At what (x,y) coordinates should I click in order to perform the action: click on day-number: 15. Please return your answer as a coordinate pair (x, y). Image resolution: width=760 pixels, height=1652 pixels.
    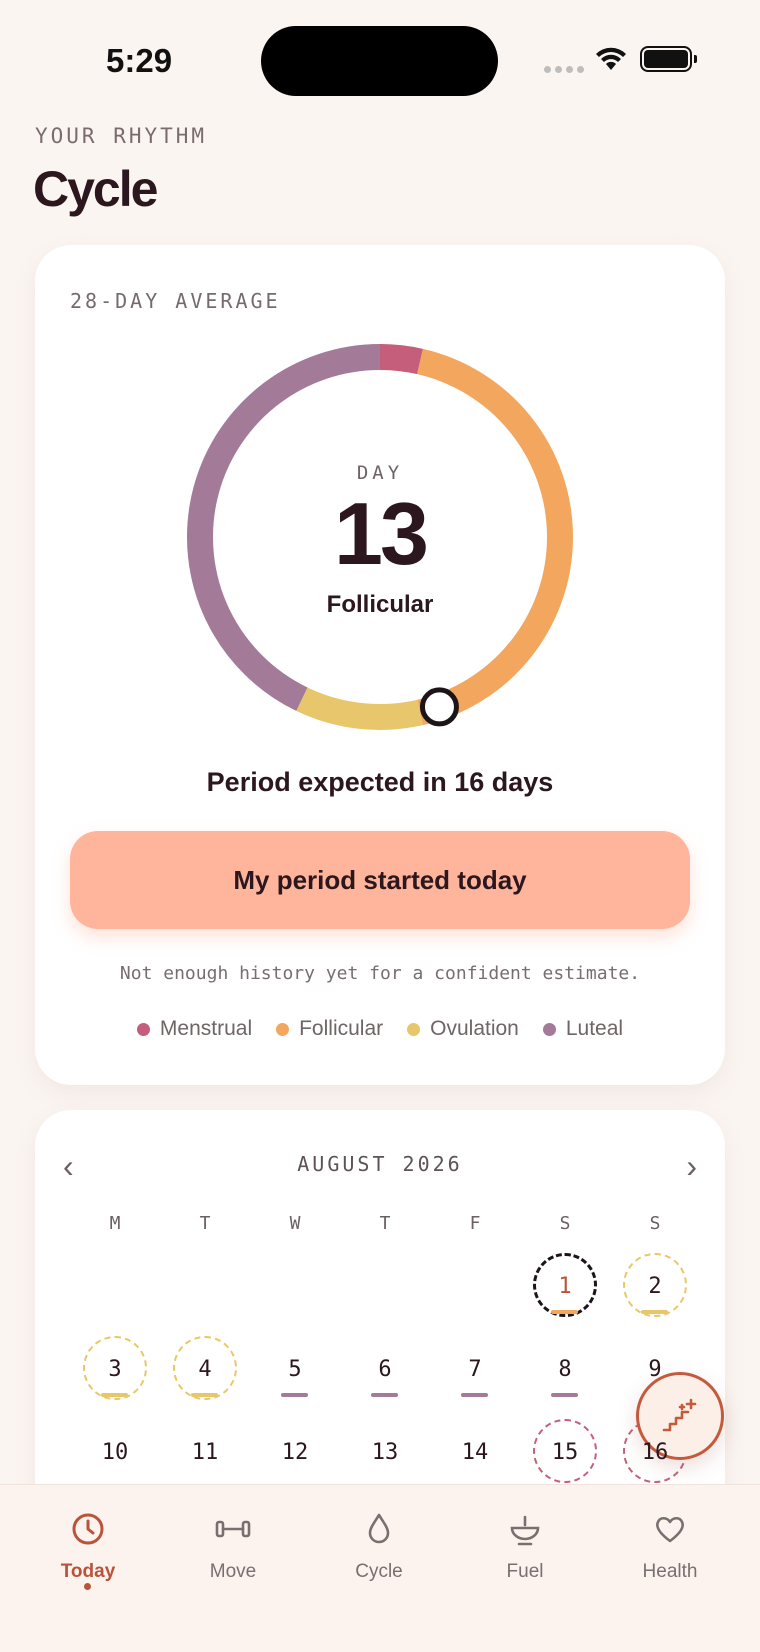
    Looking at the image, I should click on (565, 1452).